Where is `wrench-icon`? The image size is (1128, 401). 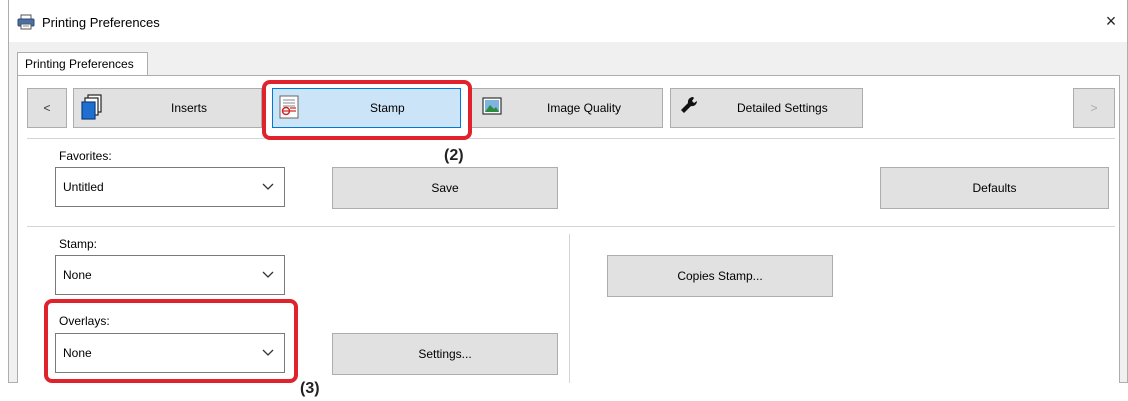 wrench-icon is located at coordinates (689, 104).